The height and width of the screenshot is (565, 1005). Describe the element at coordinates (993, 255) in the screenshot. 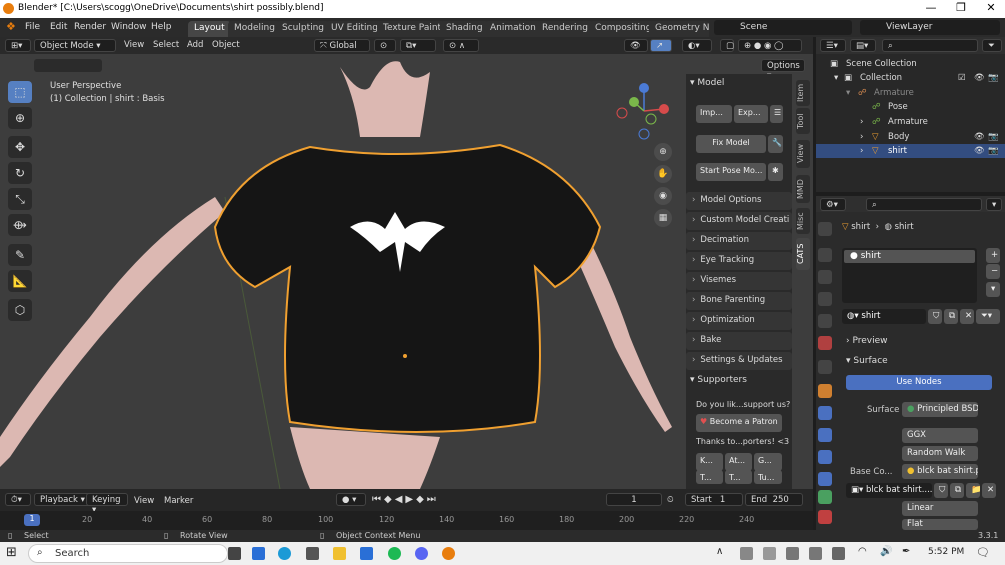

I see `add-slot-button: +` at that location.